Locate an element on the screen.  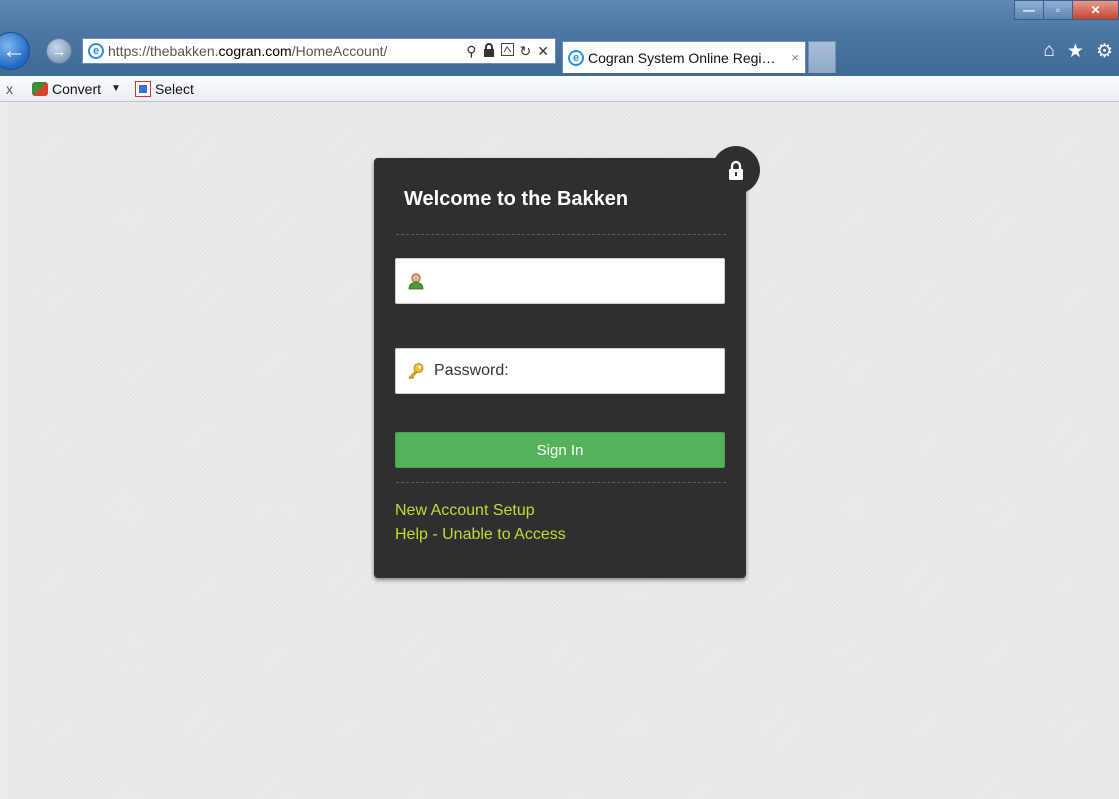
browser-tab: e Cogran System Online Regi… × is located at coordinates (684, 57).